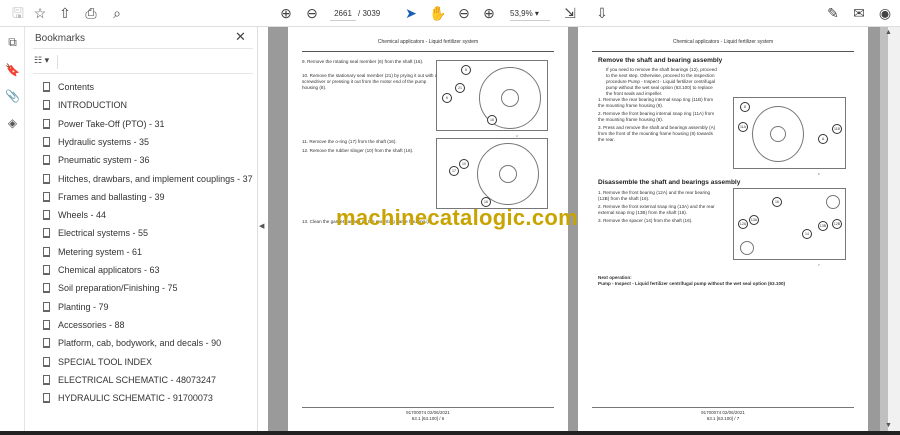  What do you see at coordinates (286, 13) in the screenshot?
I see `prev-page-icon: ⊕` at bounding box center [286, 13].